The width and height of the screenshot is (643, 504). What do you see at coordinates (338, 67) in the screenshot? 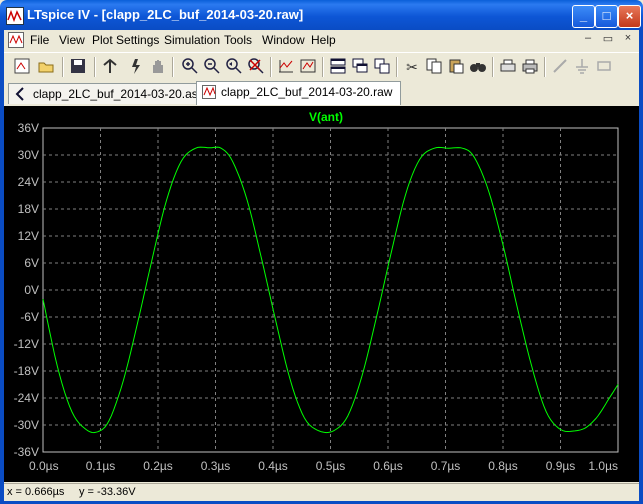
I see `tile-horizontal-icon` at bounding box center [338, 67].